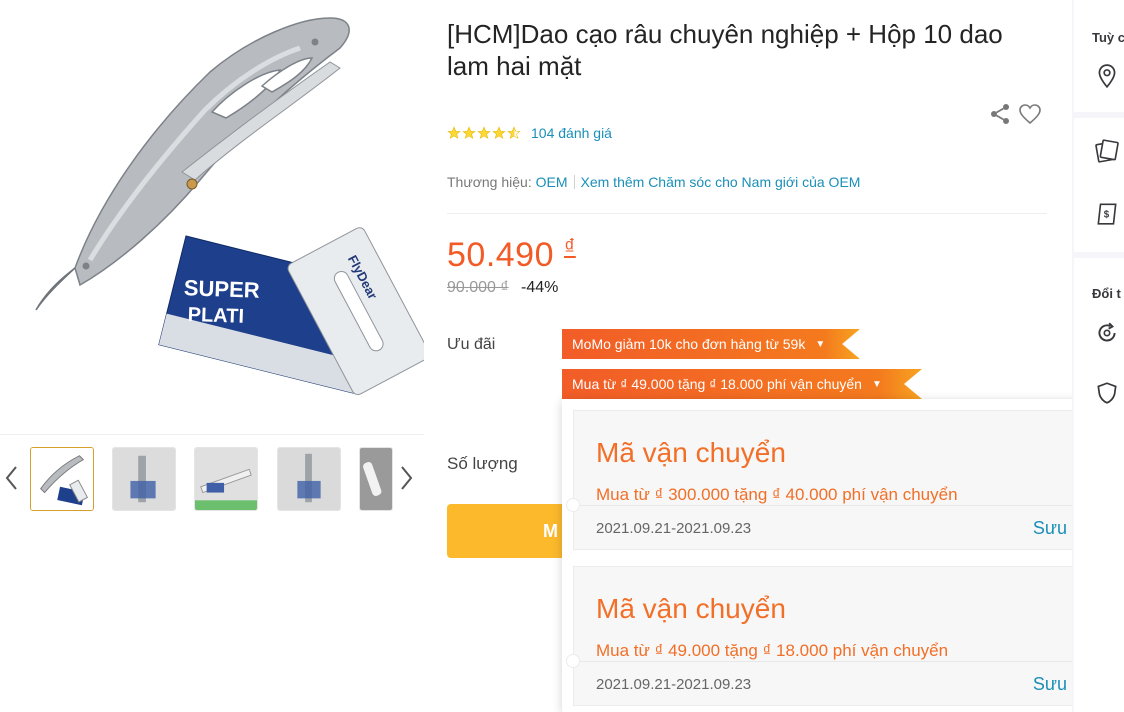  What do you see at coordinates (552, 182) in the screenshot?
I see `brand-link: OEM` at bounding box center [552, 182].